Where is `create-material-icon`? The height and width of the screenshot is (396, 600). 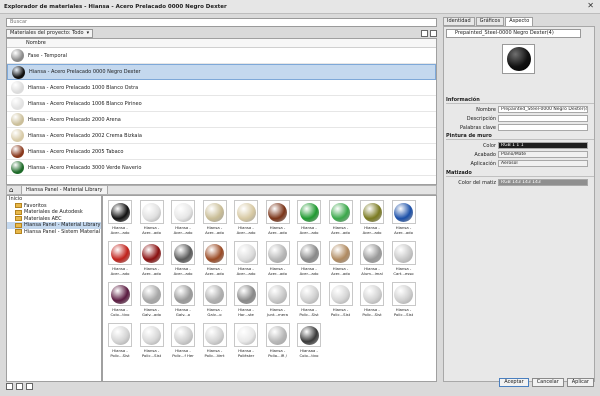
create-material-icon is located at coordinates (19, 386).